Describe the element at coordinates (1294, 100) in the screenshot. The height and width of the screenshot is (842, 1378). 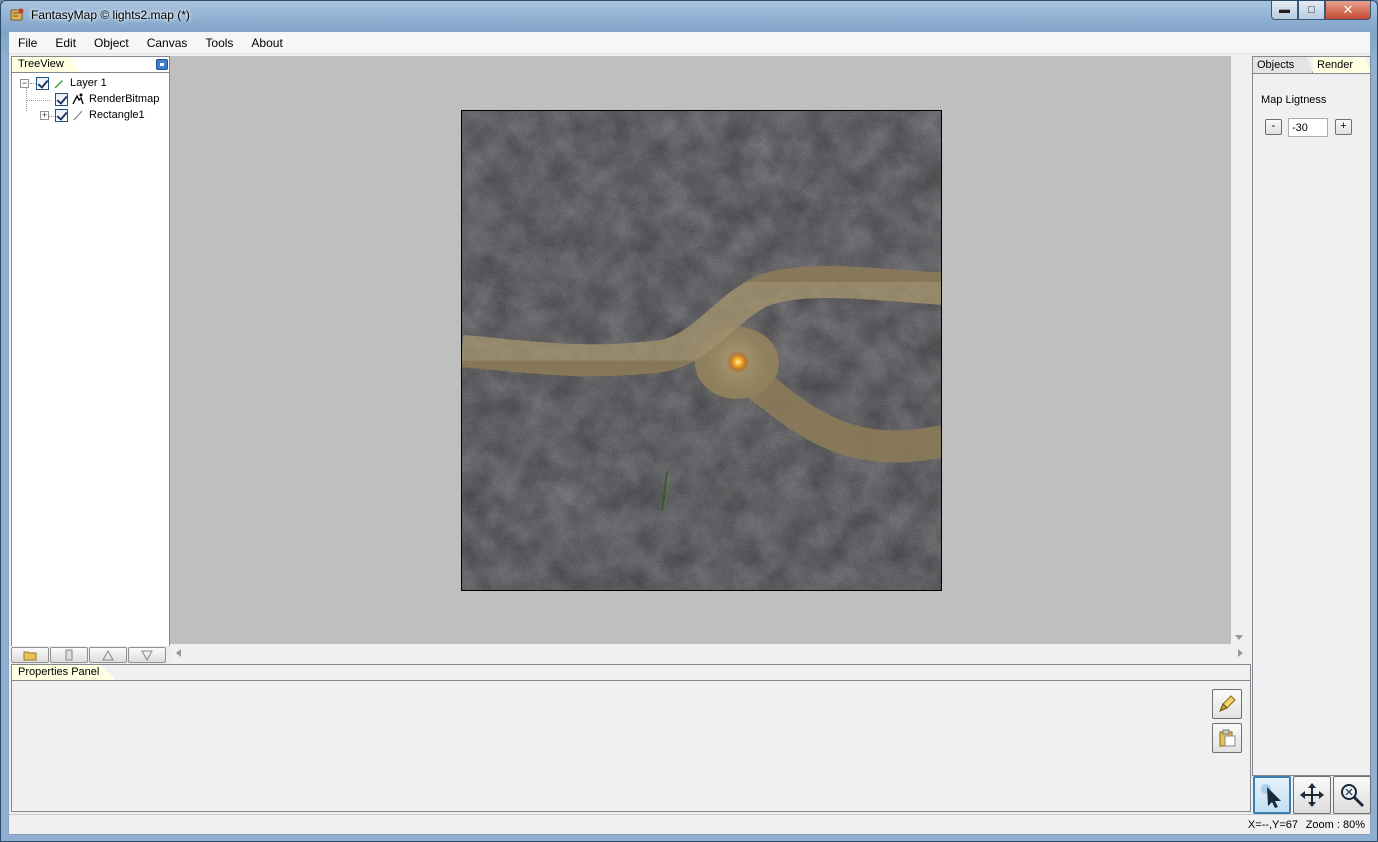
I see `map-lightness-label: Map Ligtness` at that location.